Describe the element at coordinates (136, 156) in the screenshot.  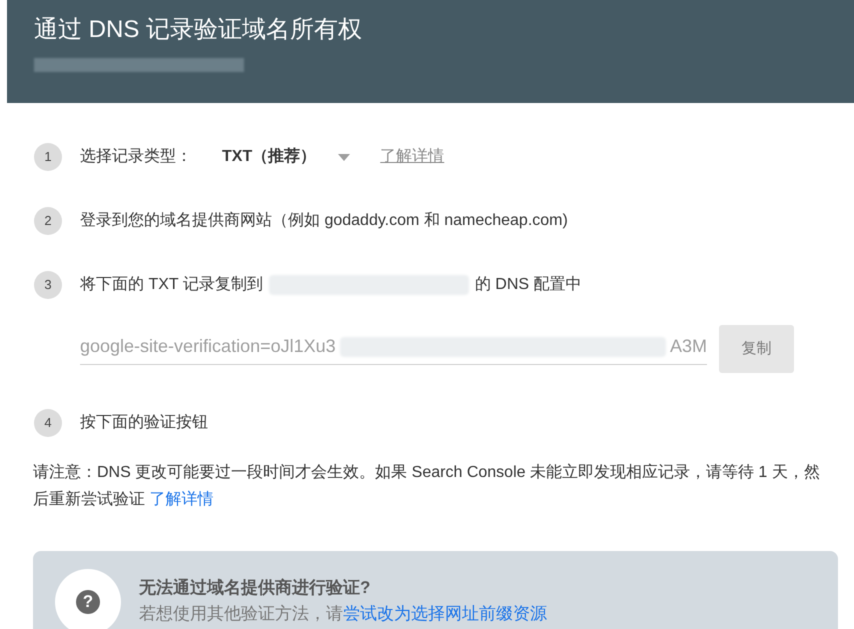
I see `step-label: 选择记录类型：` at that location.